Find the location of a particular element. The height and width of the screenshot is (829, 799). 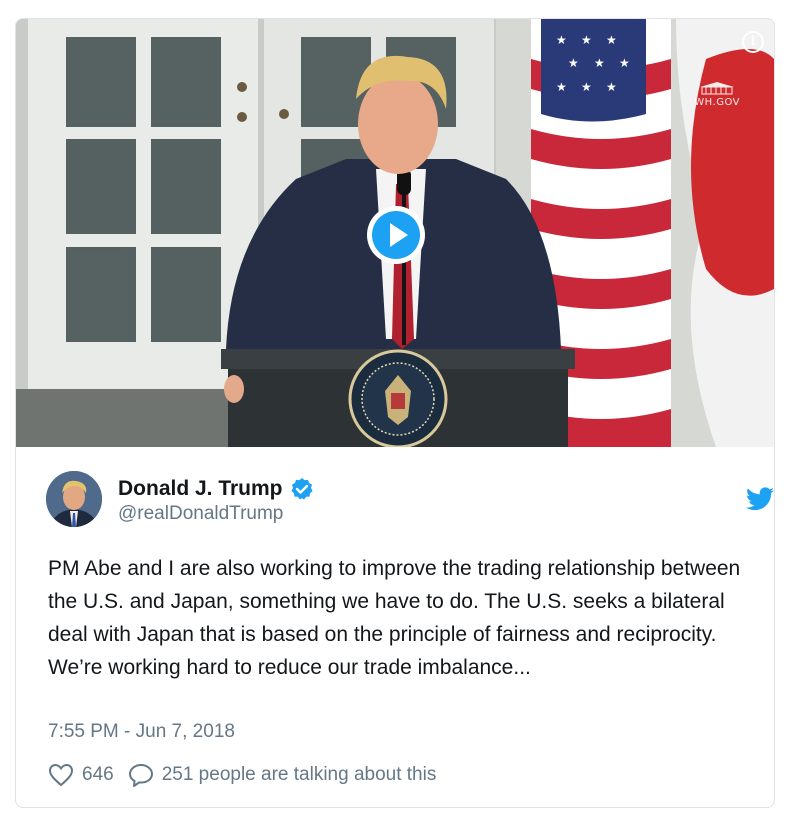

heart-icon is located at coordinates (61, 775).